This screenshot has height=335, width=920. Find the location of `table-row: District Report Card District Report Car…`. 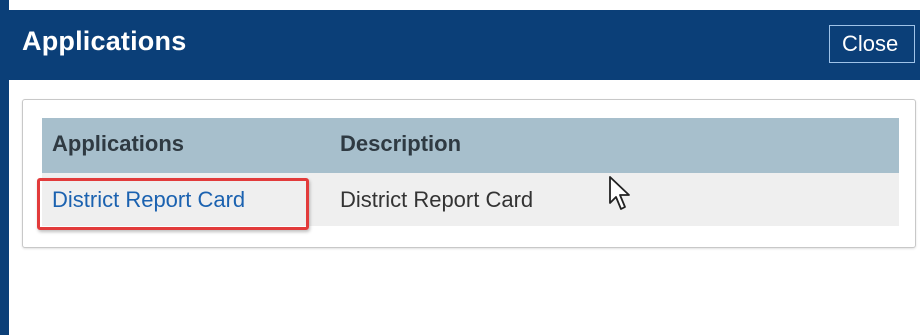

table-row: District Report Card District Report Car… is located at coordinates (470, 199).